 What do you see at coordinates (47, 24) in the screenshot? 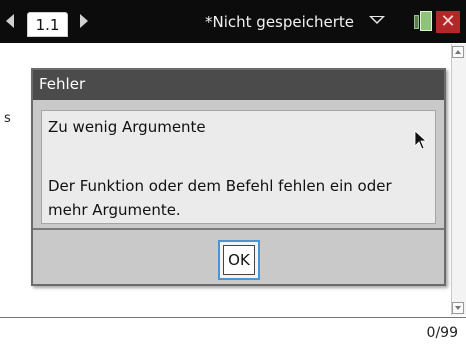
I see `tab-page-1-1: 1.1` at bounding box center [47, 24].